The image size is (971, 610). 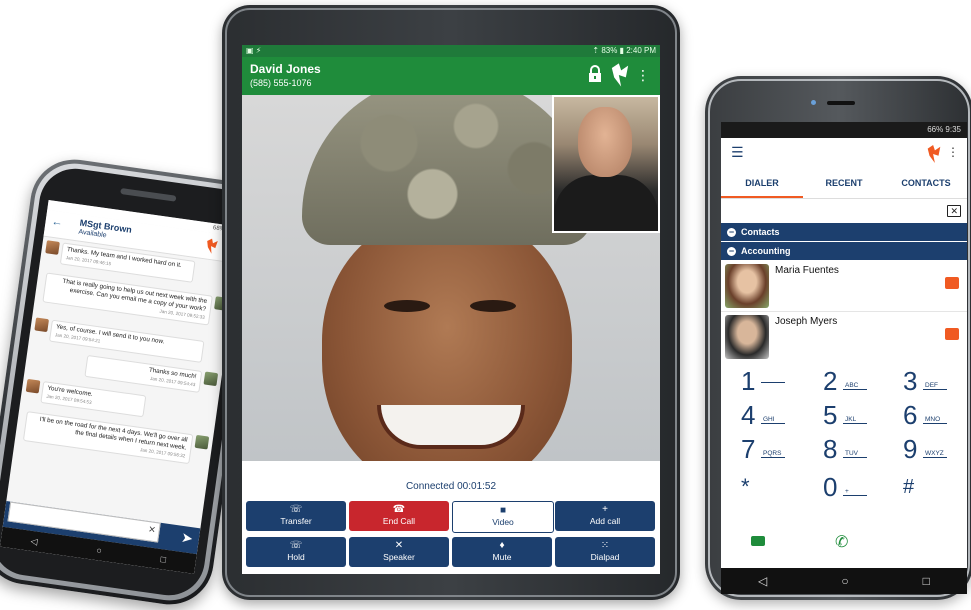 What do you see at coordinates (595, 73) in the screenshot?
I see `lock-icon` at bounding box center [595, 73].